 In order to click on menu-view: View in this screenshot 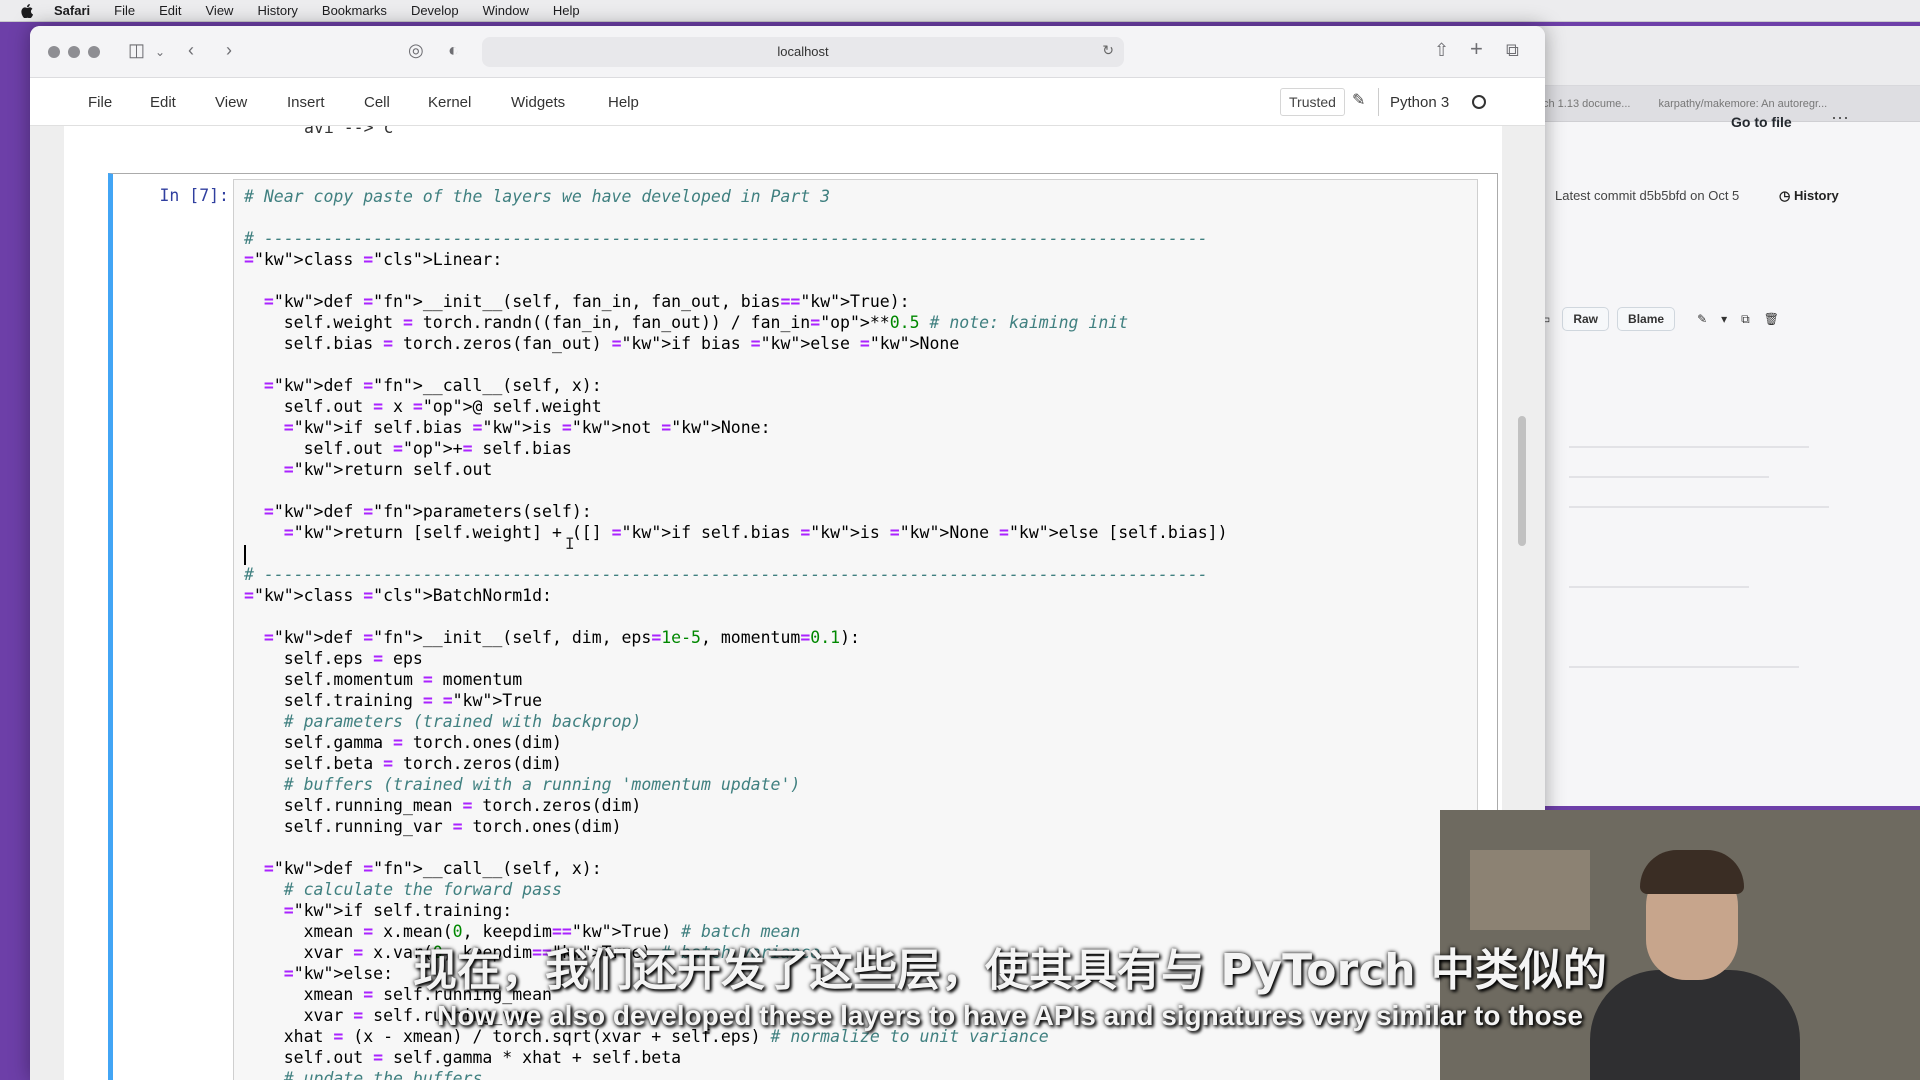, I will do `click(220, 10)`.